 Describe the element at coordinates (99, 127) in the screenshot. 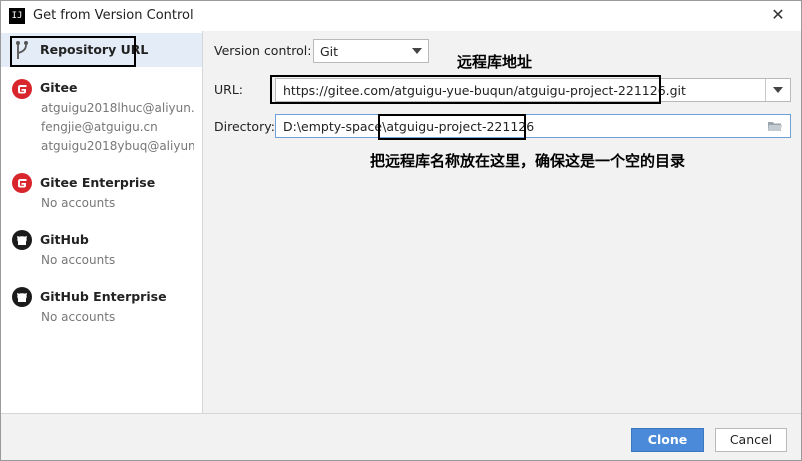

I see `account-email: fengjie@atguigu.cn` at that location.